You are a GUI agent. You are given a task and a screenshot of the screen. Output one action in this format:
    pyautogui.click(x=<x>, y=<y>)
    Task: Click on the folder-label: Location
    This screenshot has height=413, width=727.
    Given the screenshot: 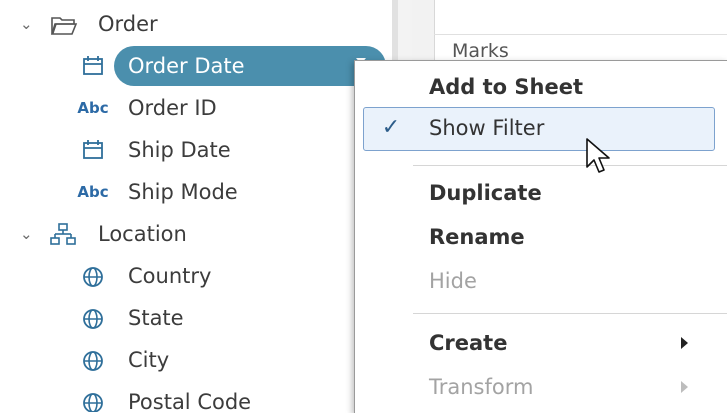 What is the action you would take?
    pyautogui.click(x=142, y=234)
    